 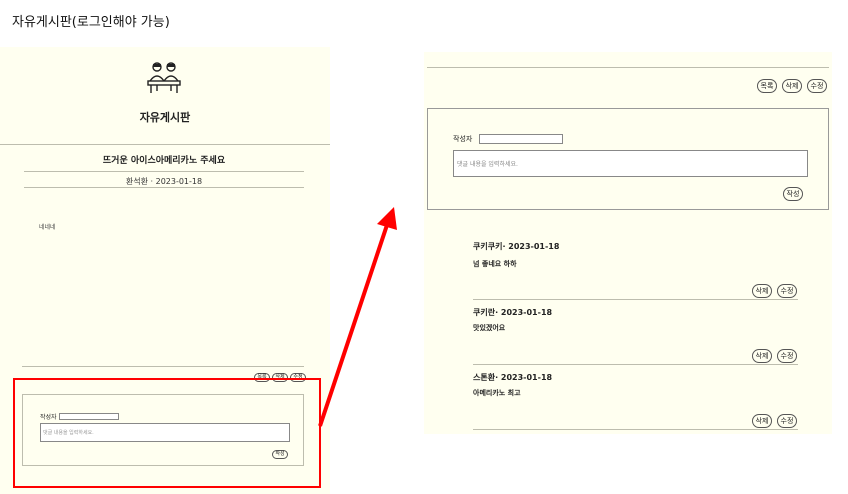 I want to click on submit-comment-button: 작성, so click(x=793, y=194).